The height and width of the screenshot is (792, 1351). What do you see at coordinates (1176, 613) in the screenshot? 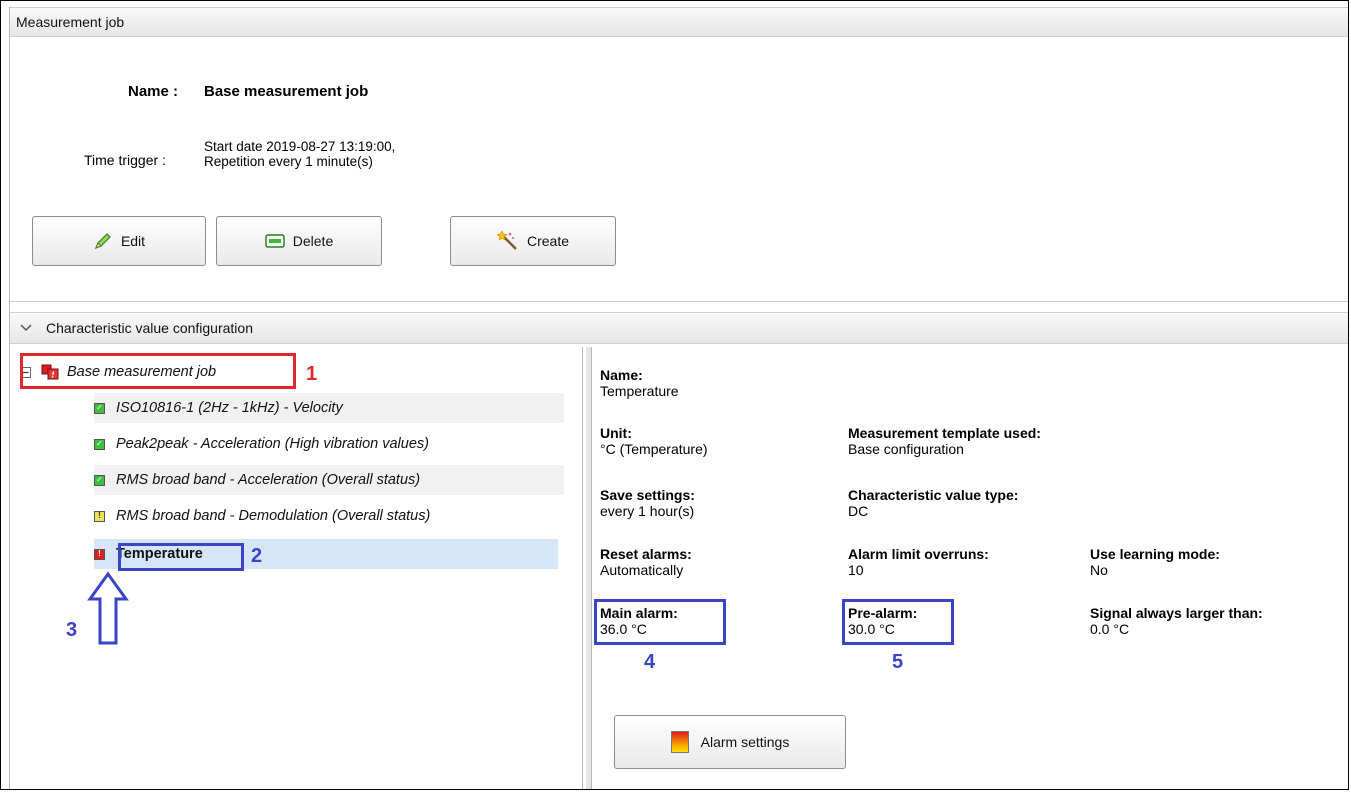
I see `detail-label: Signal always larger than:` at bounding box center [1176, 613].